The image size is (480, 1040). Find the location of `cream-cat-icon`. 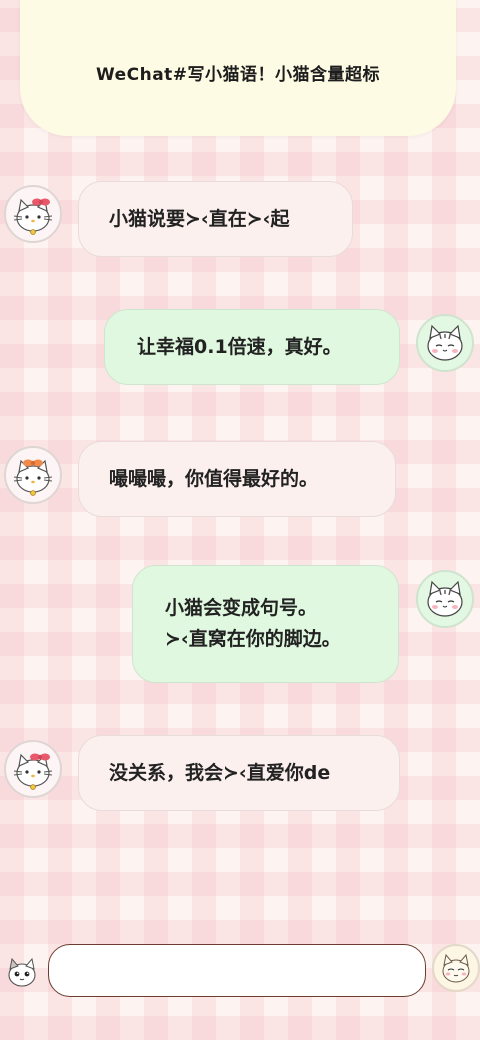

cream-cat-icon is located at coordinates (456, 968).